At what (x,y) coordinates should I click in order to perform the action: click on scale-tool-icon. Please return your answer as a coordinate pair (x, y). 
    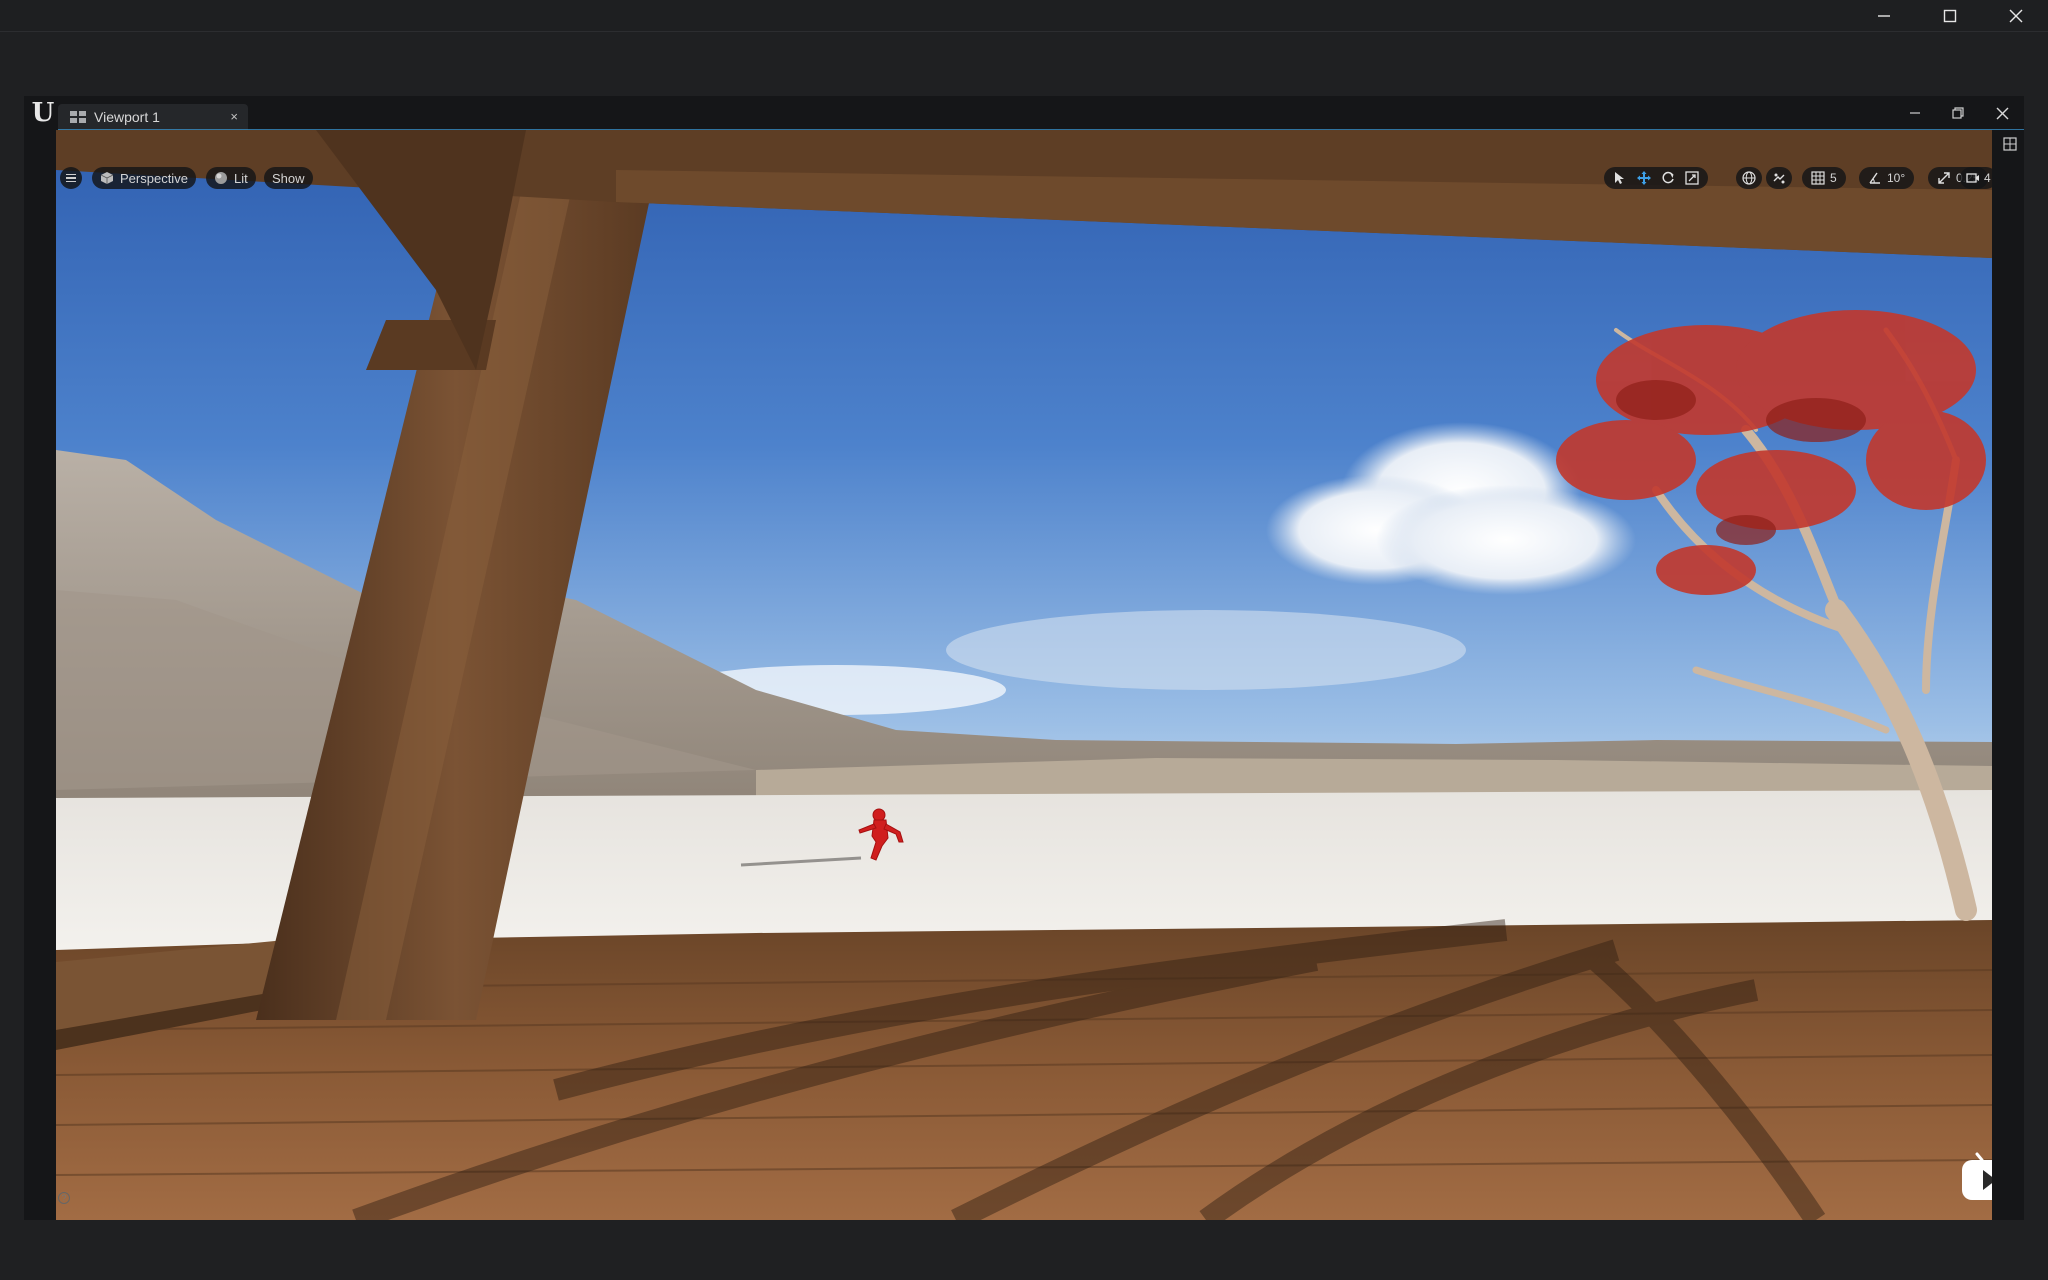
    Looking at the image, I should click on (1692, 178).